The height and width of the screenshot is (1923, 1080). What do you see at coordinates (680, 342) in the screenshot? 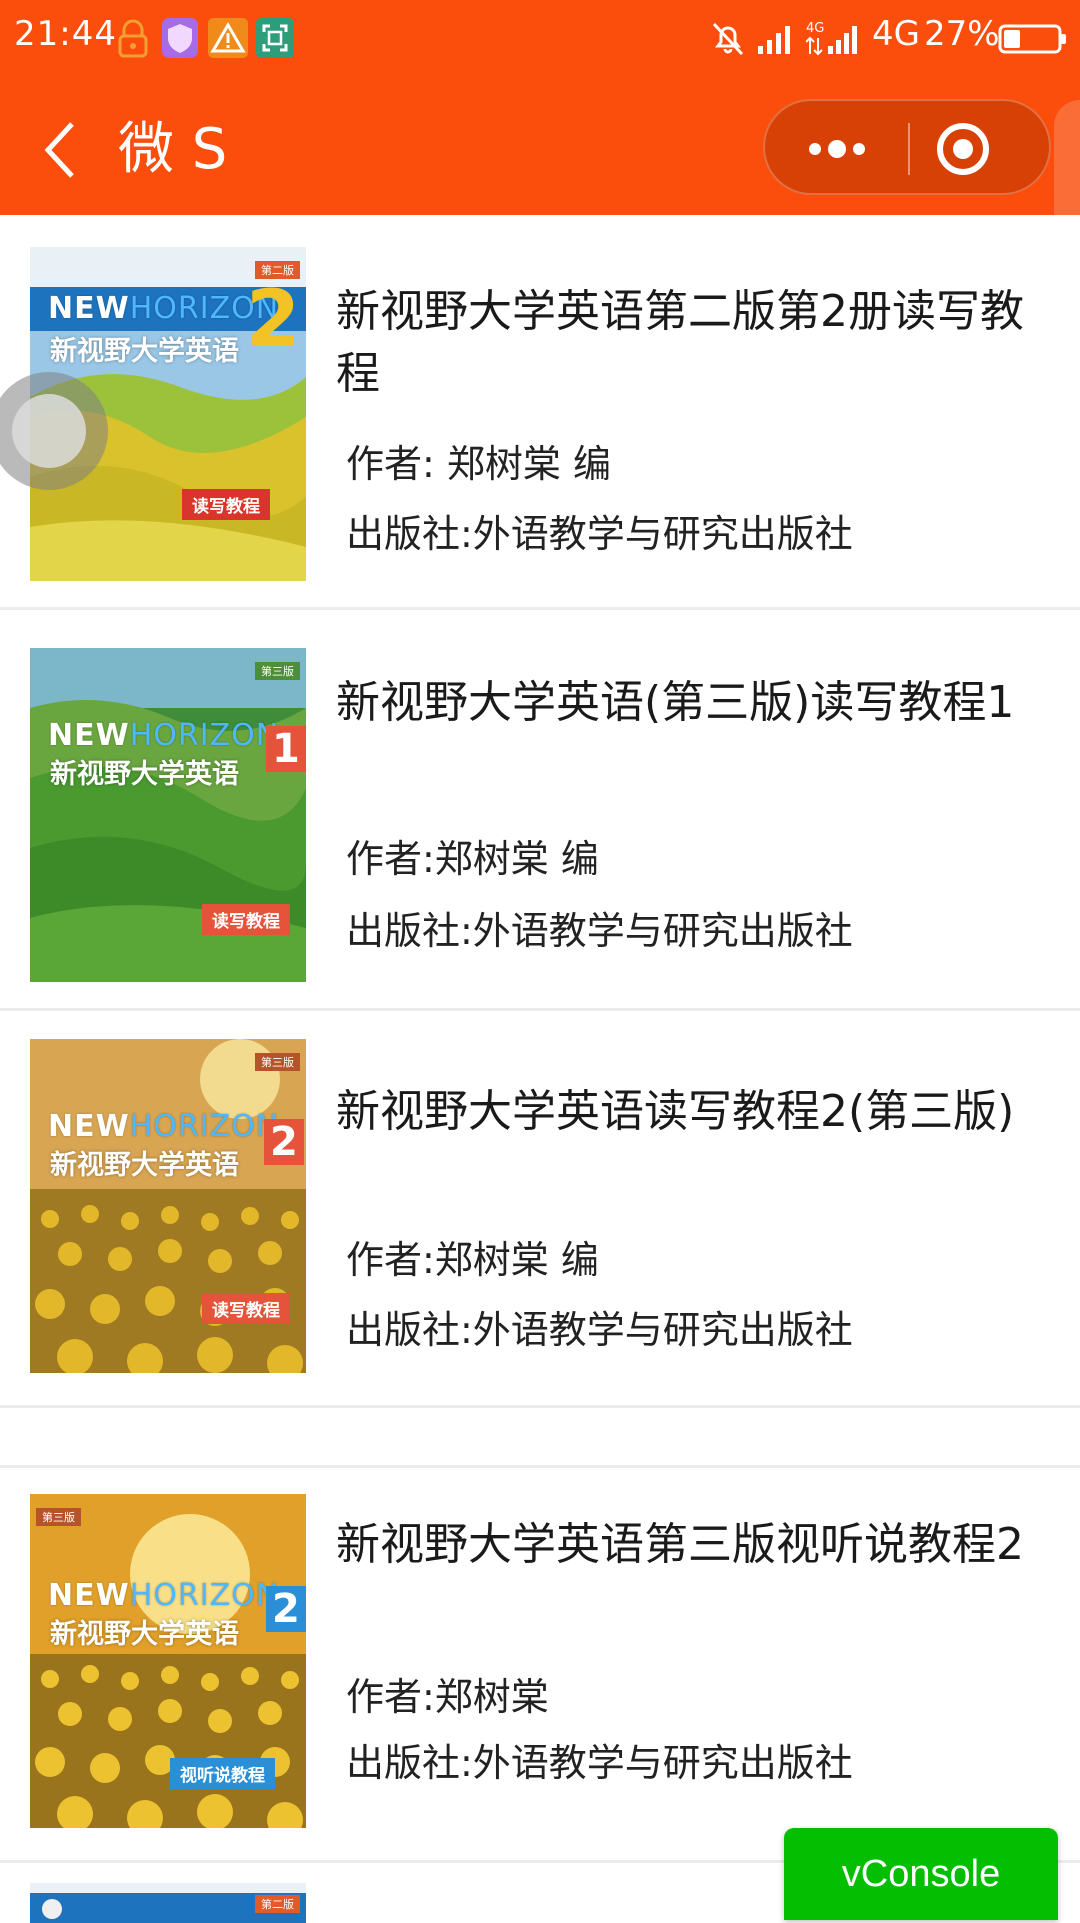
I see `book-title: 新视野大学英语第二版第2册读写教程` at bounding box center [680, 342].